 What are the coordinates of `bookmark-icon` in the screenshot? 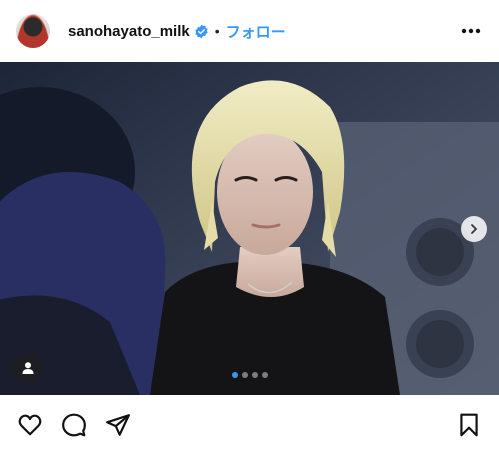 It's located at (469, 425).